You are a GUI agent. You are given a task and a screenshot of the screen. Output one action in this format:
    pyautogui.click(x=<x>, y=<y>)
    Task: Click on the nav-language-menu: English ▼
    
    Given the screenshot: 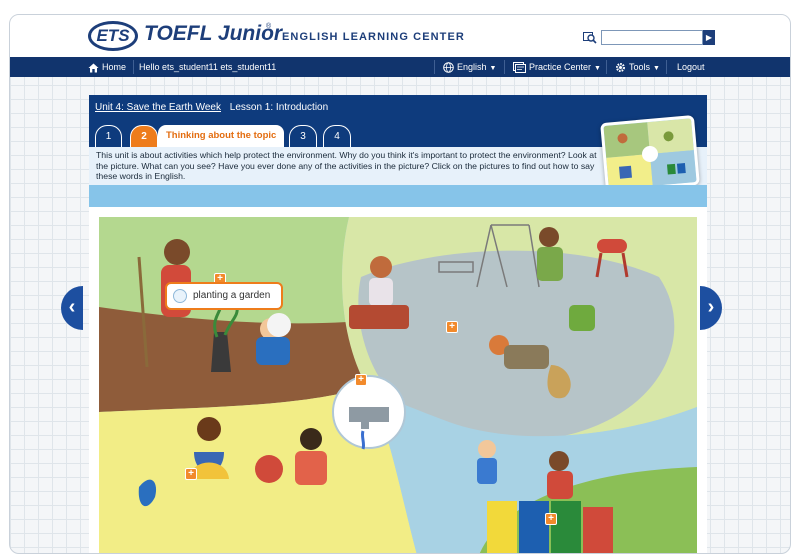 What is the action you would take?
    pyautogui.click(x=469, y=67)
    